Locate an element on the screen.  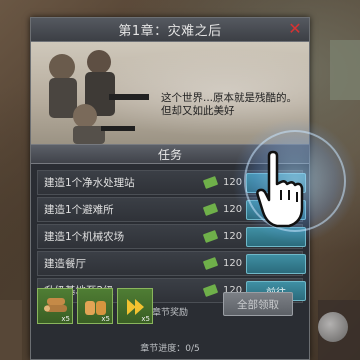
task-name: 建造1个机械农场 is located at coordinates (84, 237).